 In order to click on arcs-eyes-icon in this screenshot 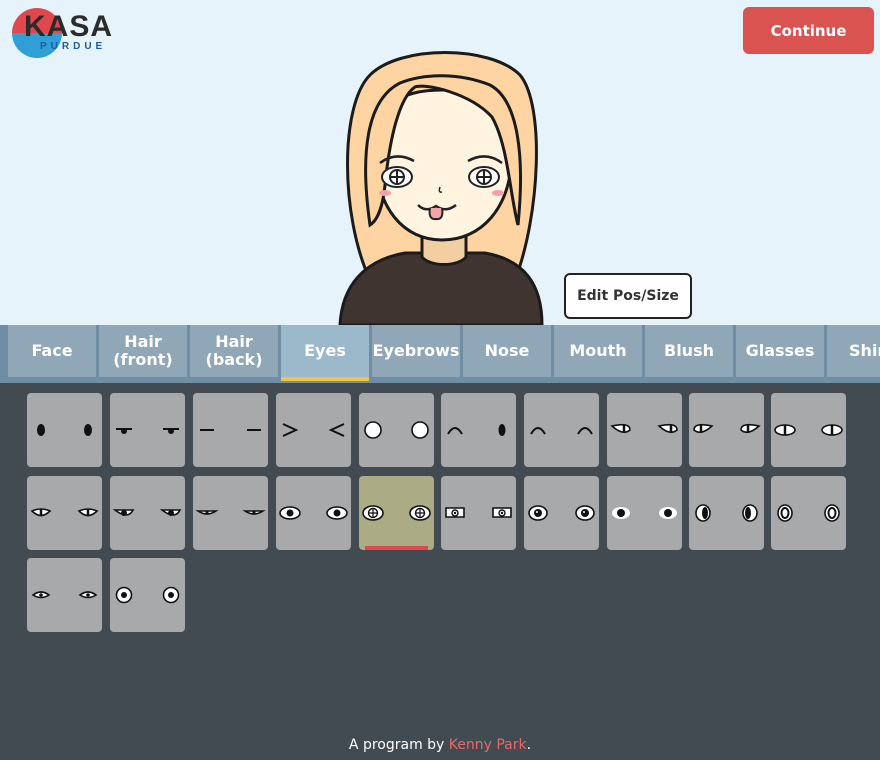, I will do `click(561, 431)`.